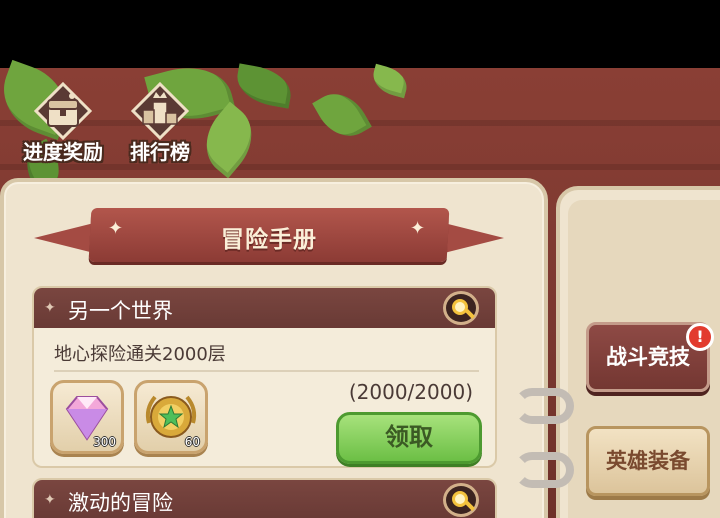 This screenshot has width=720, height=518. Describe the element at coordinates (192, 442) in the screenshot. I see `reward-count: 60` at that location.